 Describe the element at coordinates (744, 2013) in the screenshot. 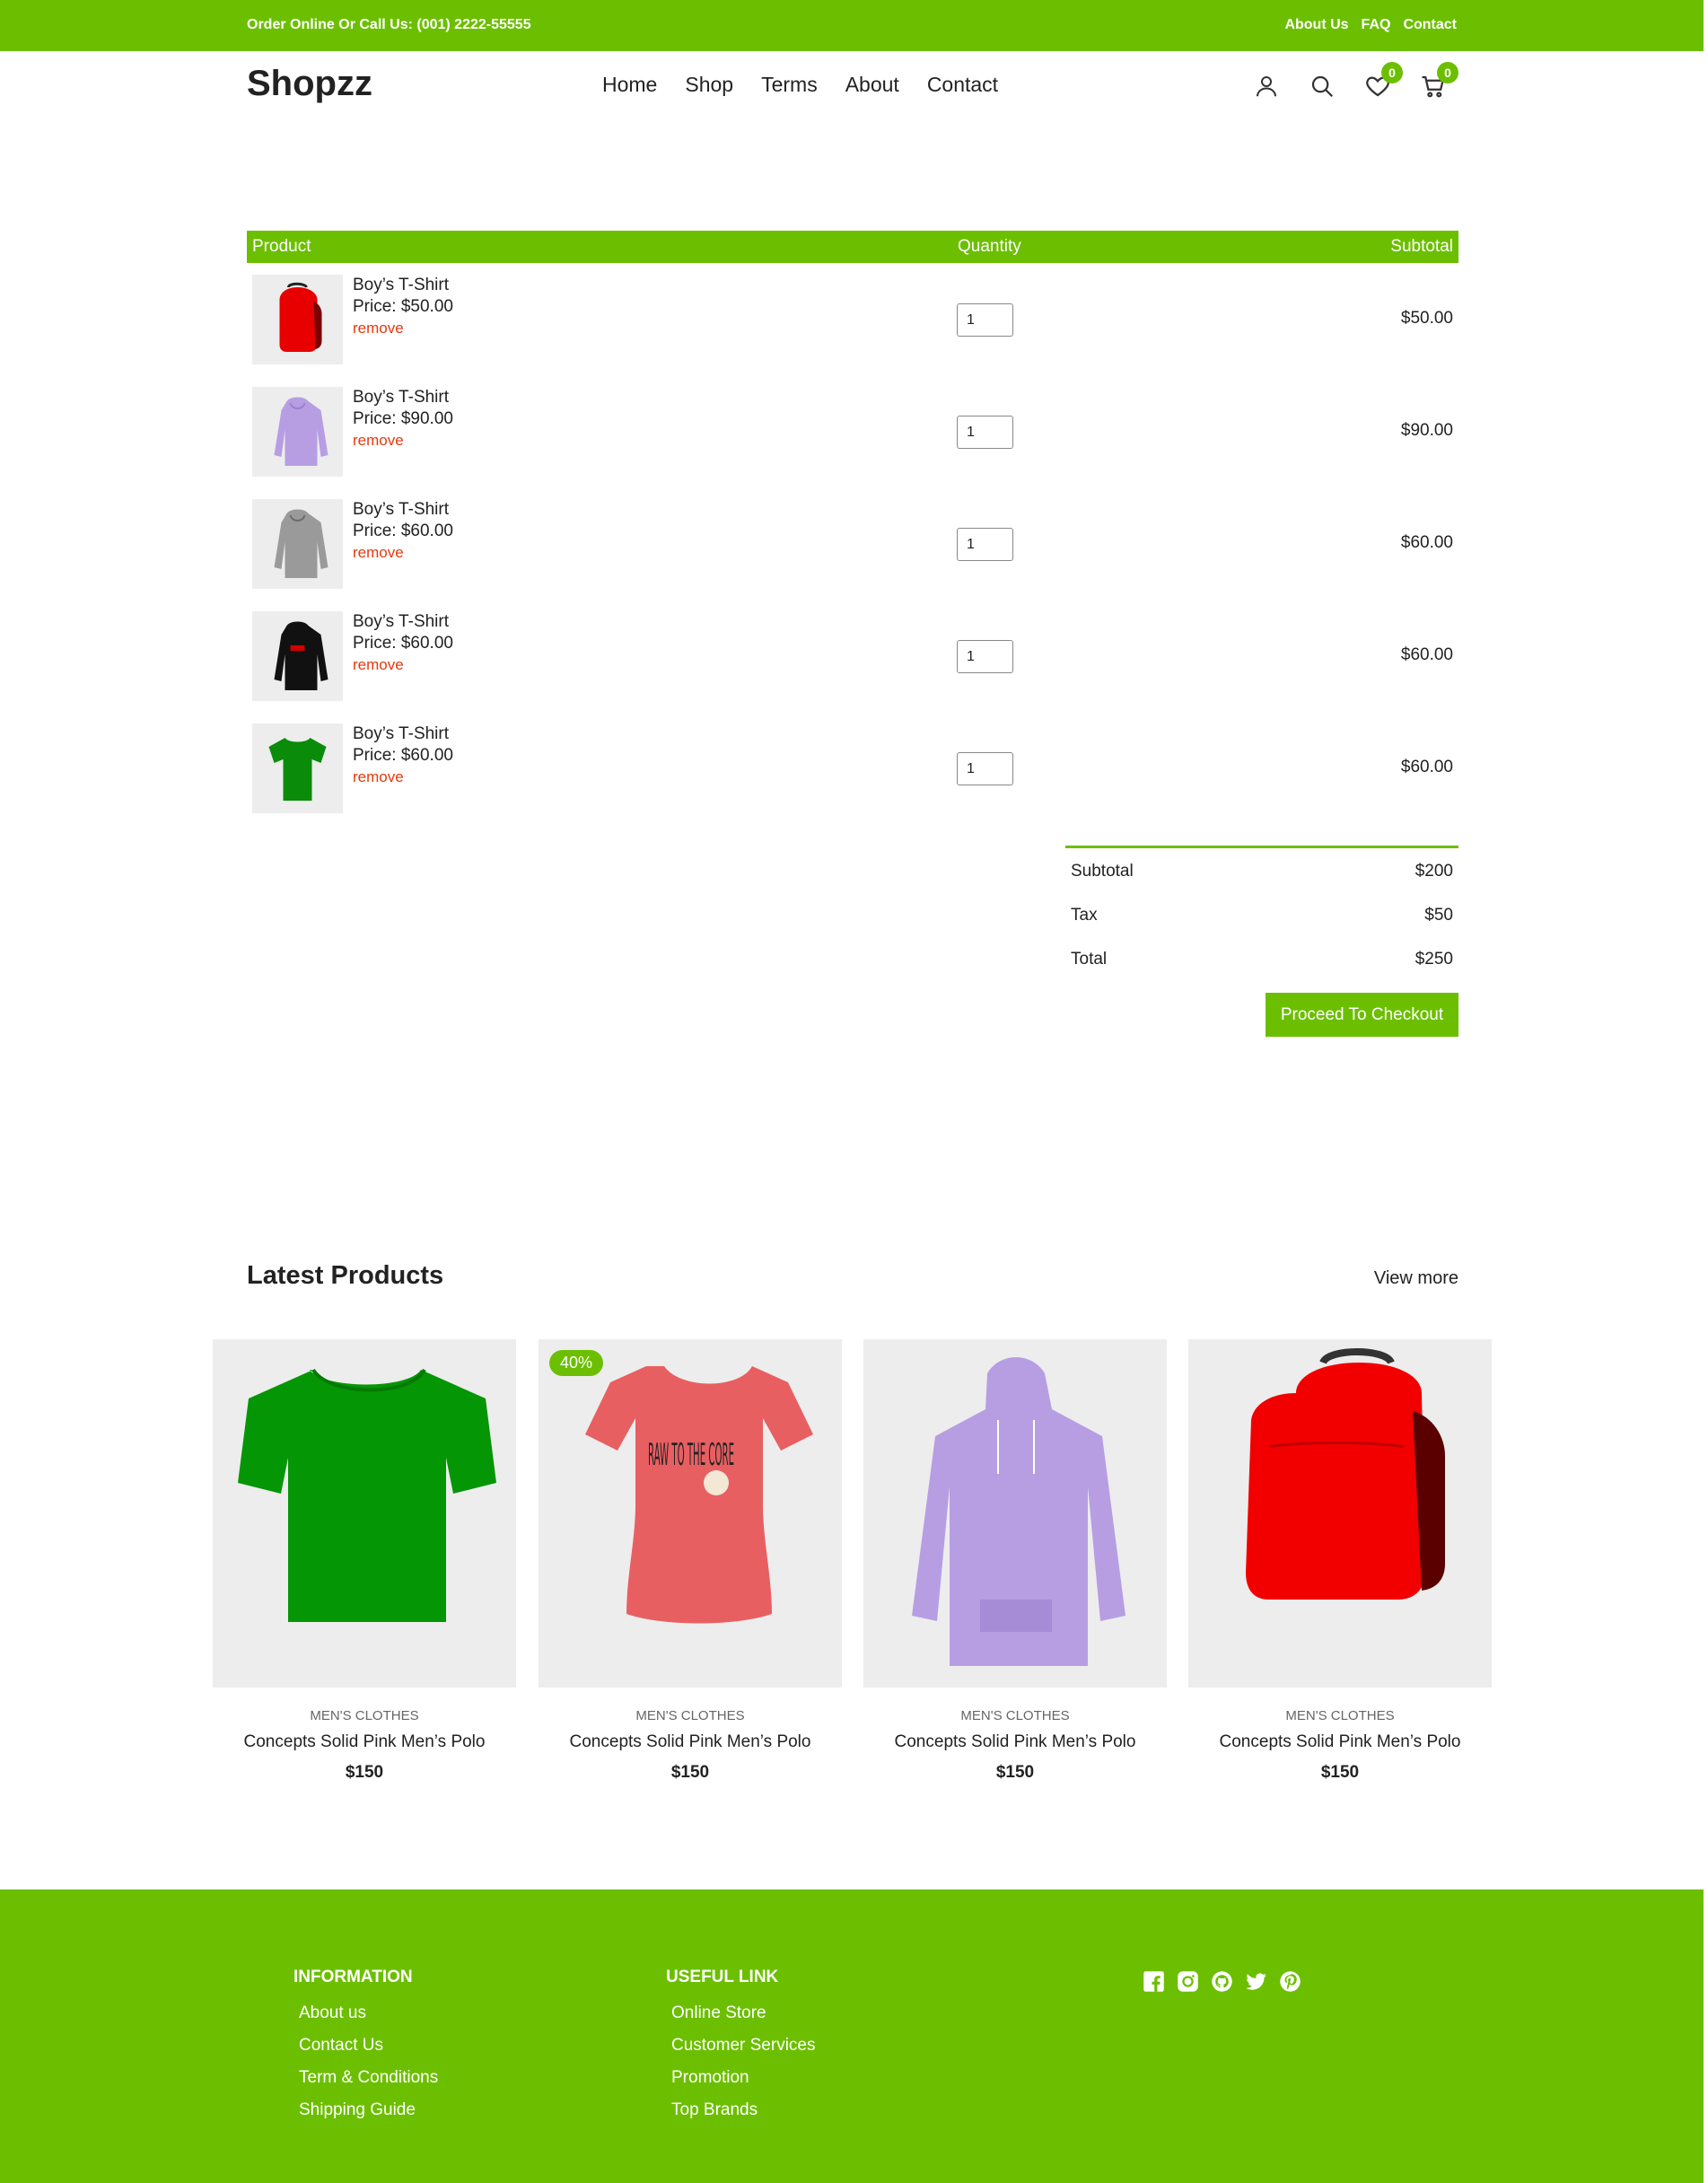

I see `footer-link-online-store: Online Store` at that location.